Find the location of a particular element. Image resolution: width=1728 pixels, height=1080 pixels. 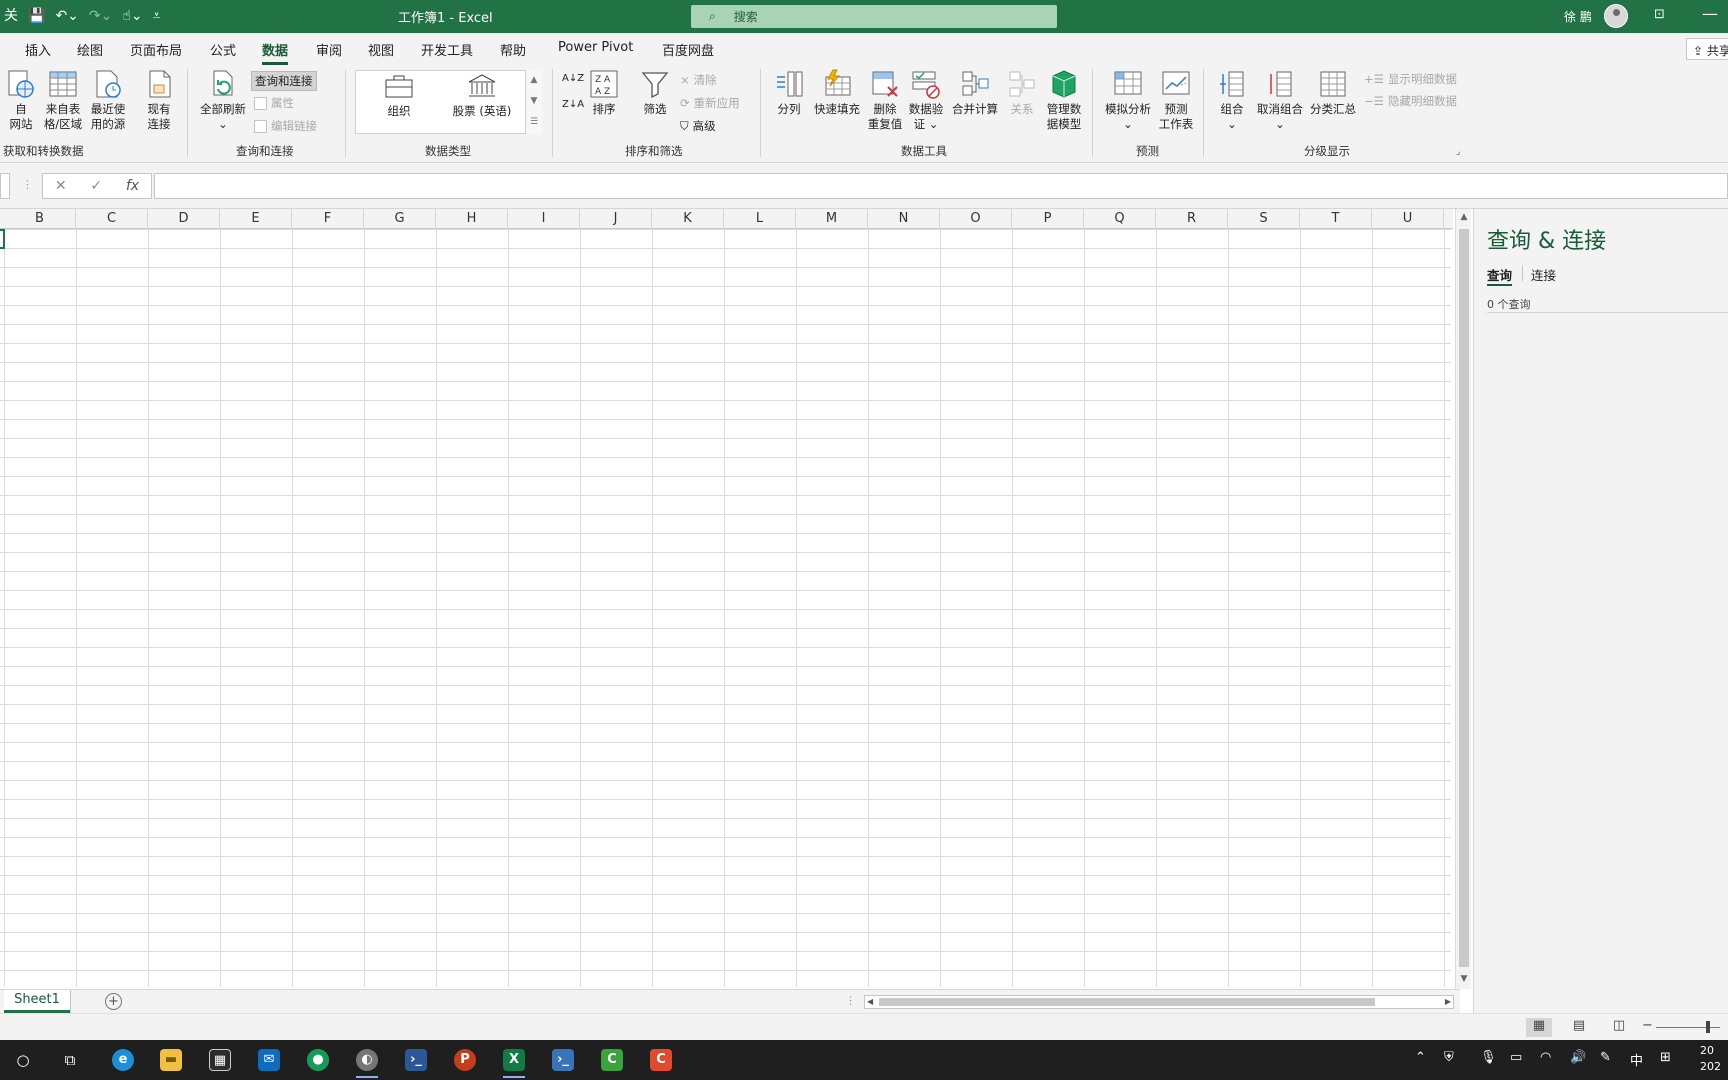

tab-review: 审阅 is located at coordinates (329, 49).